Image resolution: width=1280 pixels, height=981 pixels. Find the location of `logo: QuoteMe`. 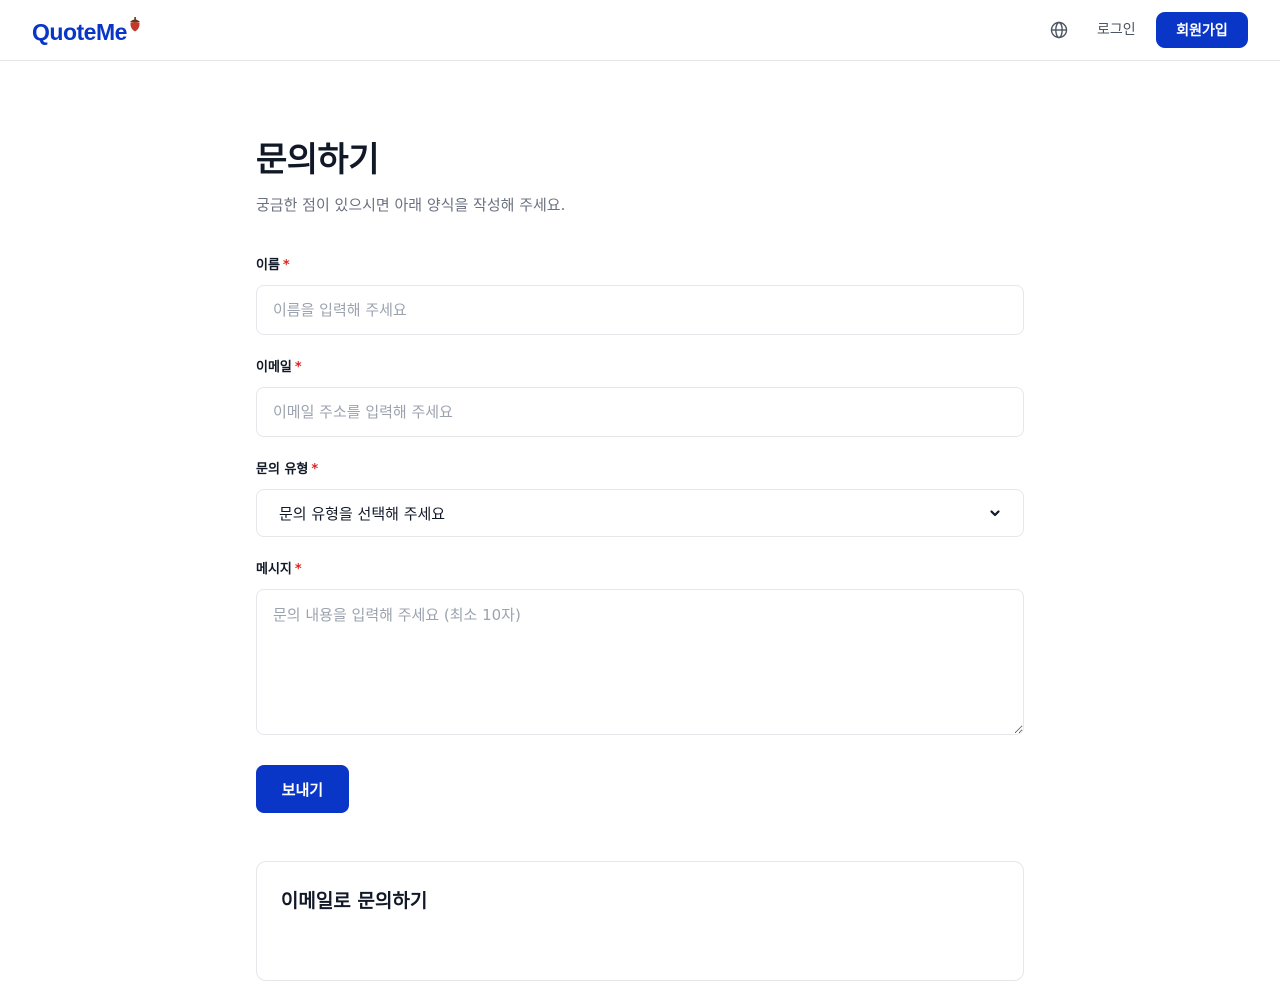

logo: QuoteMe is located at coordinates (87, 32).